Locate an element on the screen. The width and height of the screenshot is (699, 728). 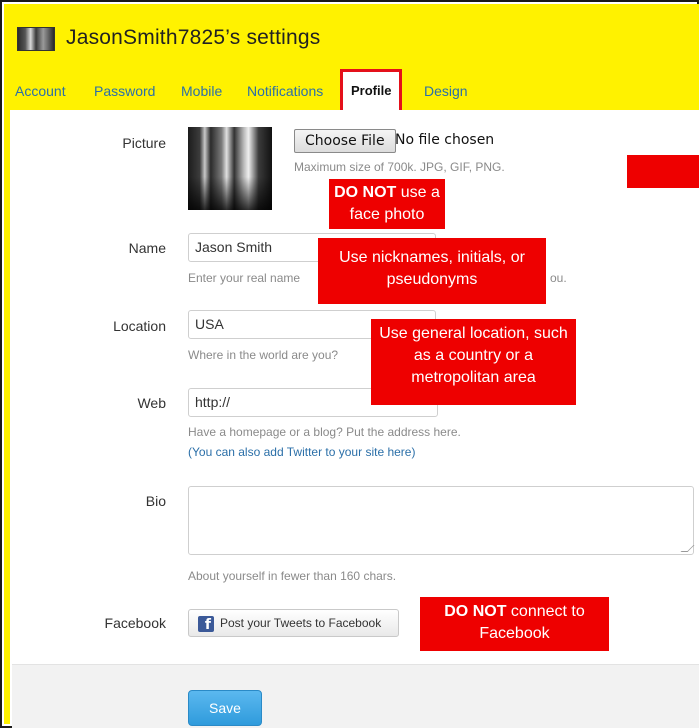
post-tweets-to-facebook-button: f Post your Tweets to Facebook is located at coordinates (293, 623).